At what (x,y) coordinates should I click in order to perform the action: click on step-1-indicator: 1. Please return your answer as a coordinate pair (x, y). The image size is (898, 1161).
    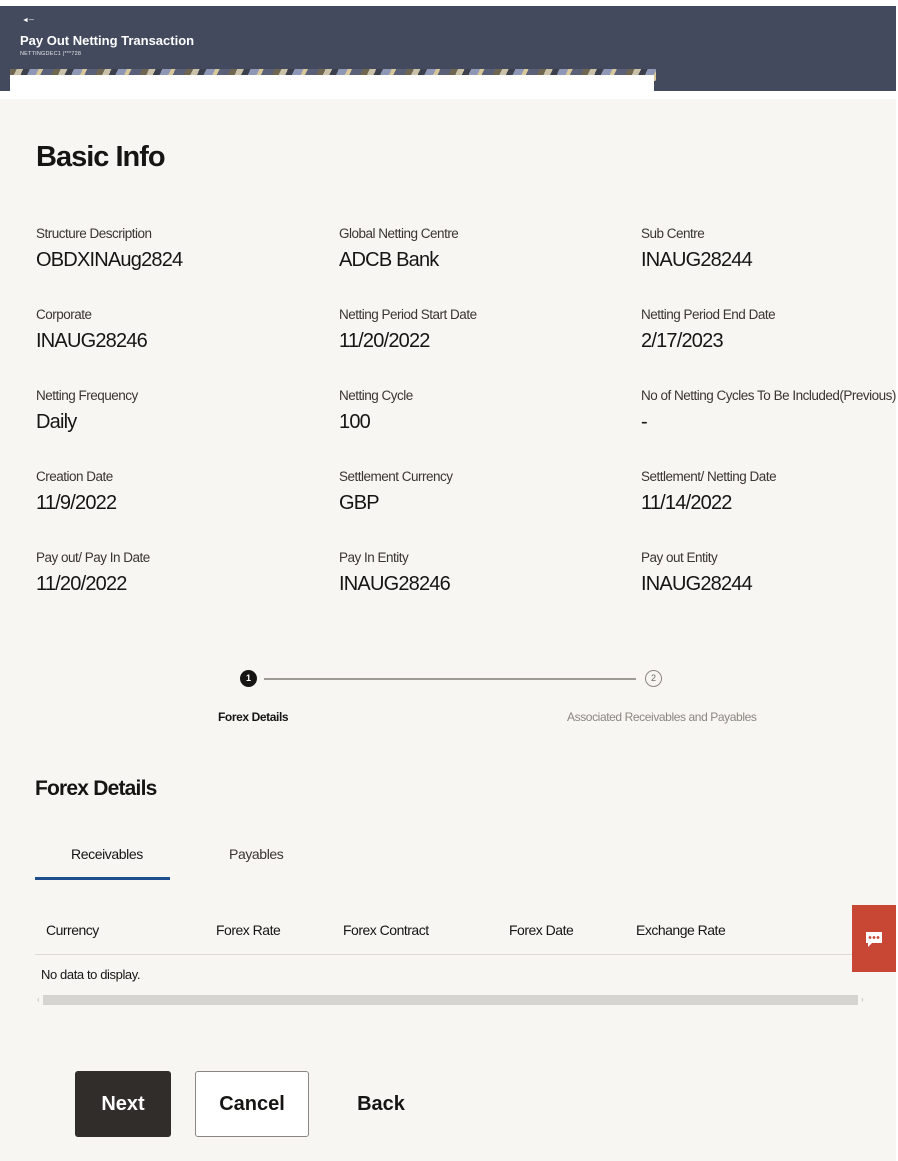
    Looking at the image, I should click on (248, 678).